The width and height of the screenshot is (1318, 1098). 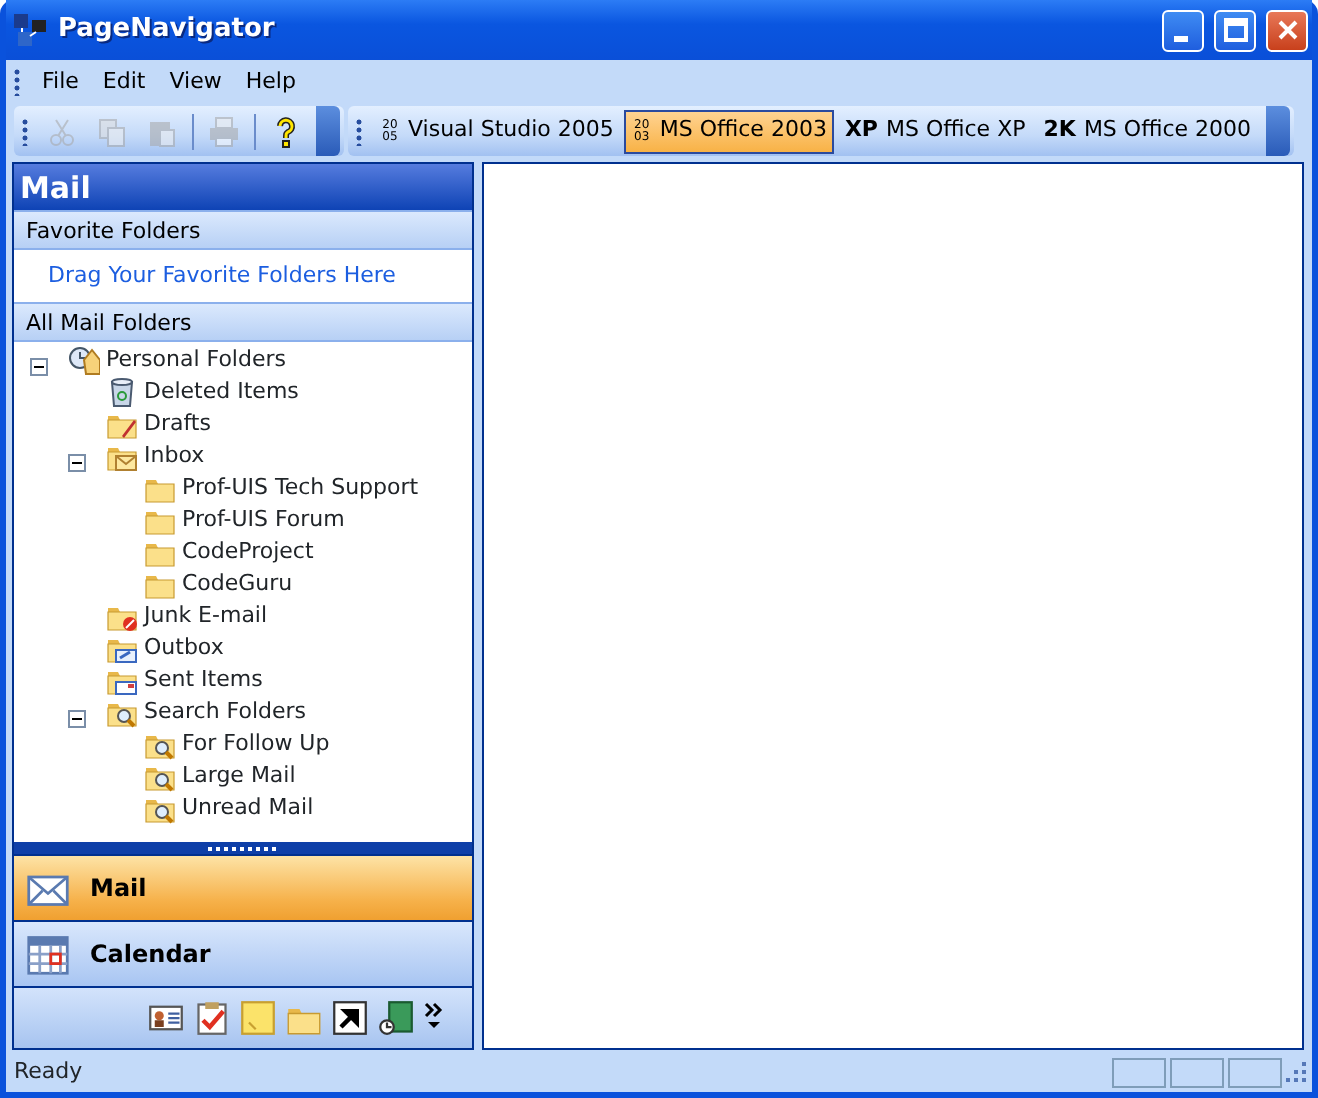 I want to click on tree-item: CodeProject, so click(x=248, y=552).